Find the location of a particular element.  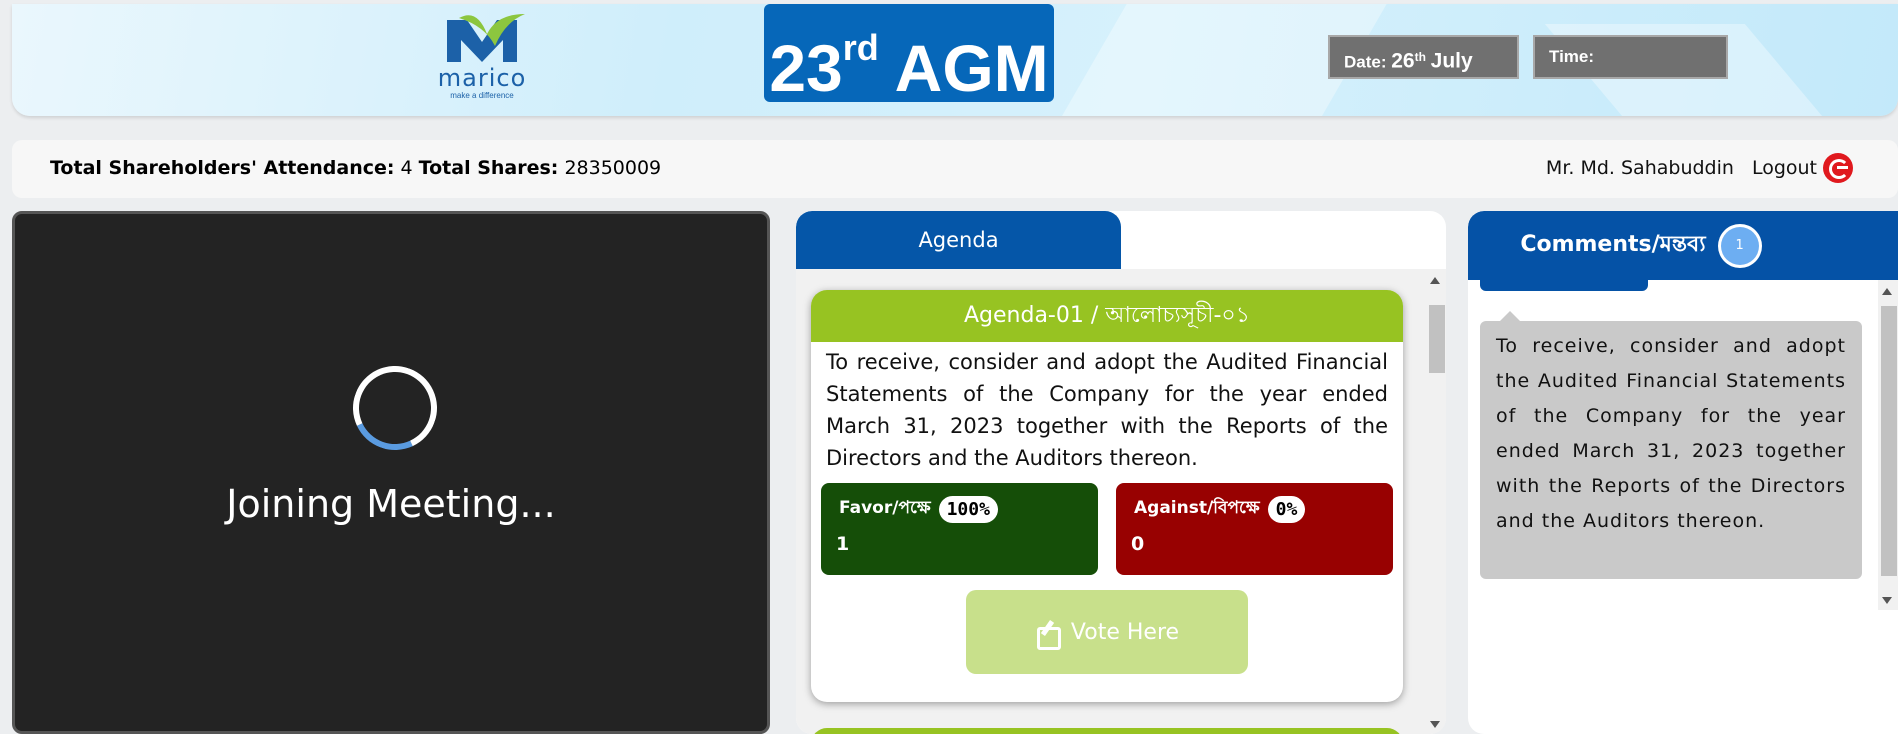

against-percent: 0% is located at coordinates (1286, 509).